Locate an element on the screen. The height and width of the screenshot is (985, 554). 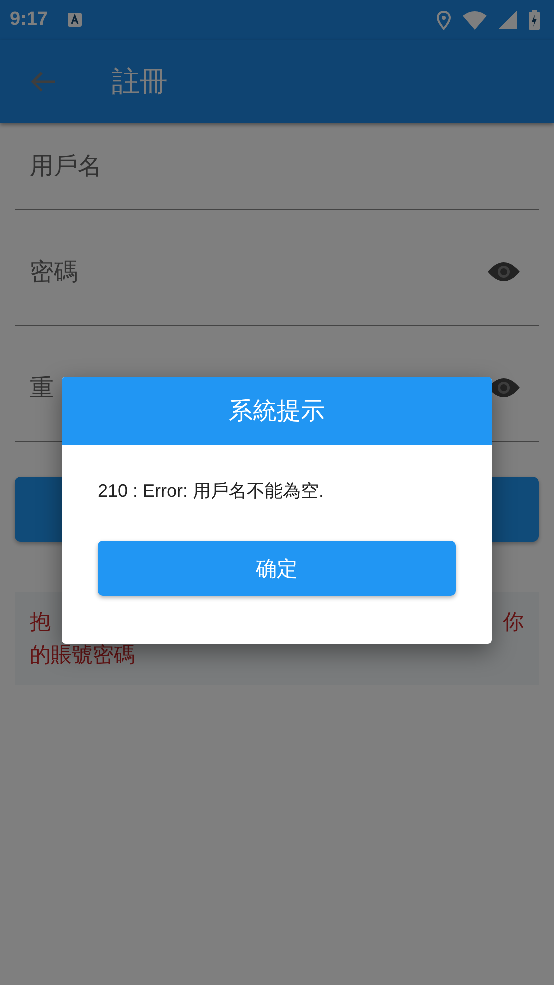
confirm-button: 确定 is located at coordinates (277, 568).